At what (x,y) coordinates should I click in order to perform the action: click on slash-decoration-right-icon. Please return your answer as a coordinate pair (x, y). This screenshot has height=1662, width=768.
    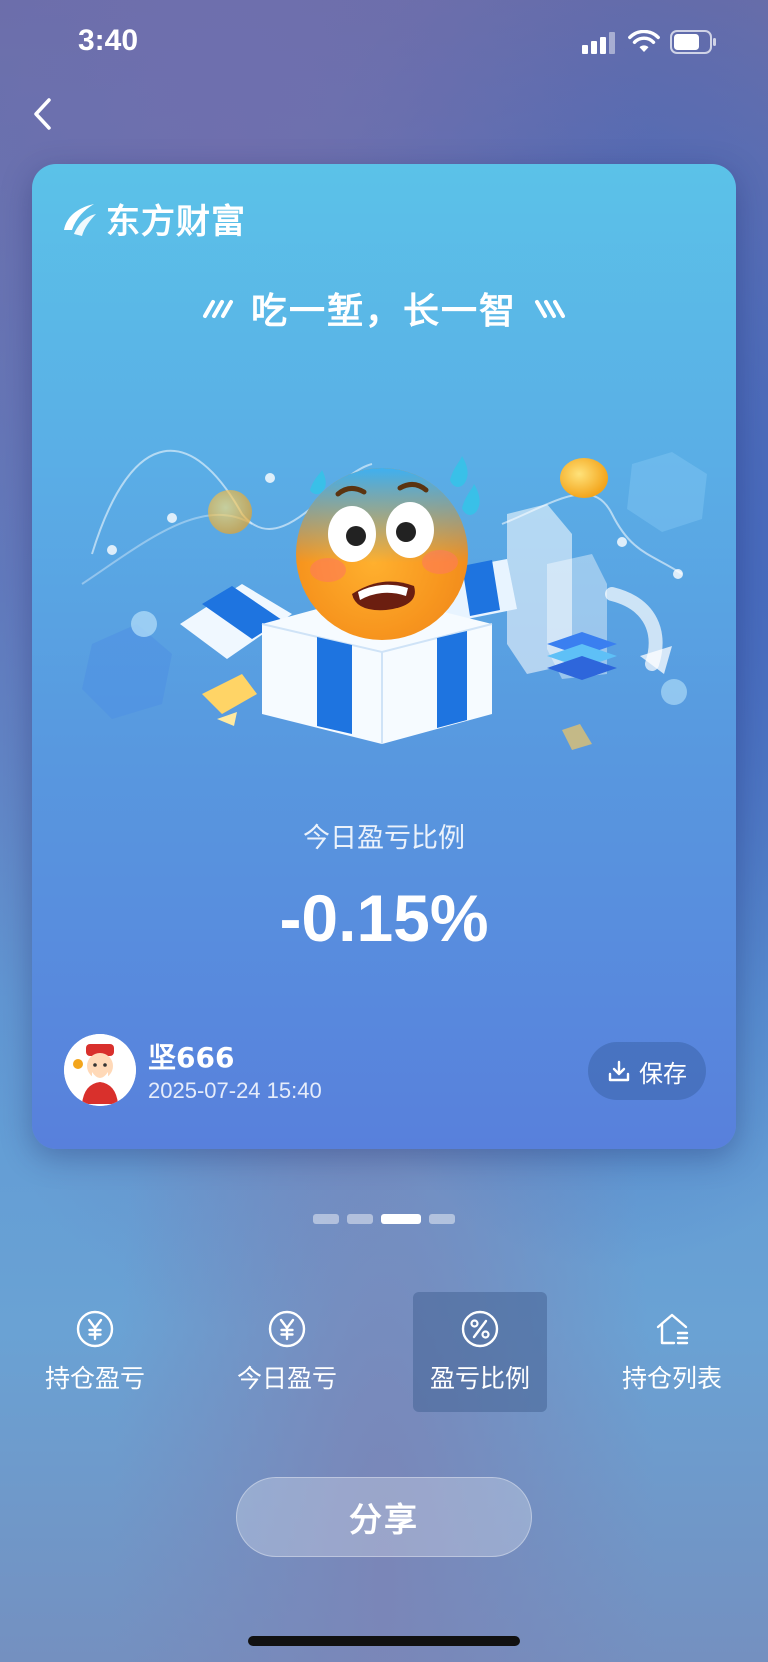
    Looking at the image, I should click on (550, 309).